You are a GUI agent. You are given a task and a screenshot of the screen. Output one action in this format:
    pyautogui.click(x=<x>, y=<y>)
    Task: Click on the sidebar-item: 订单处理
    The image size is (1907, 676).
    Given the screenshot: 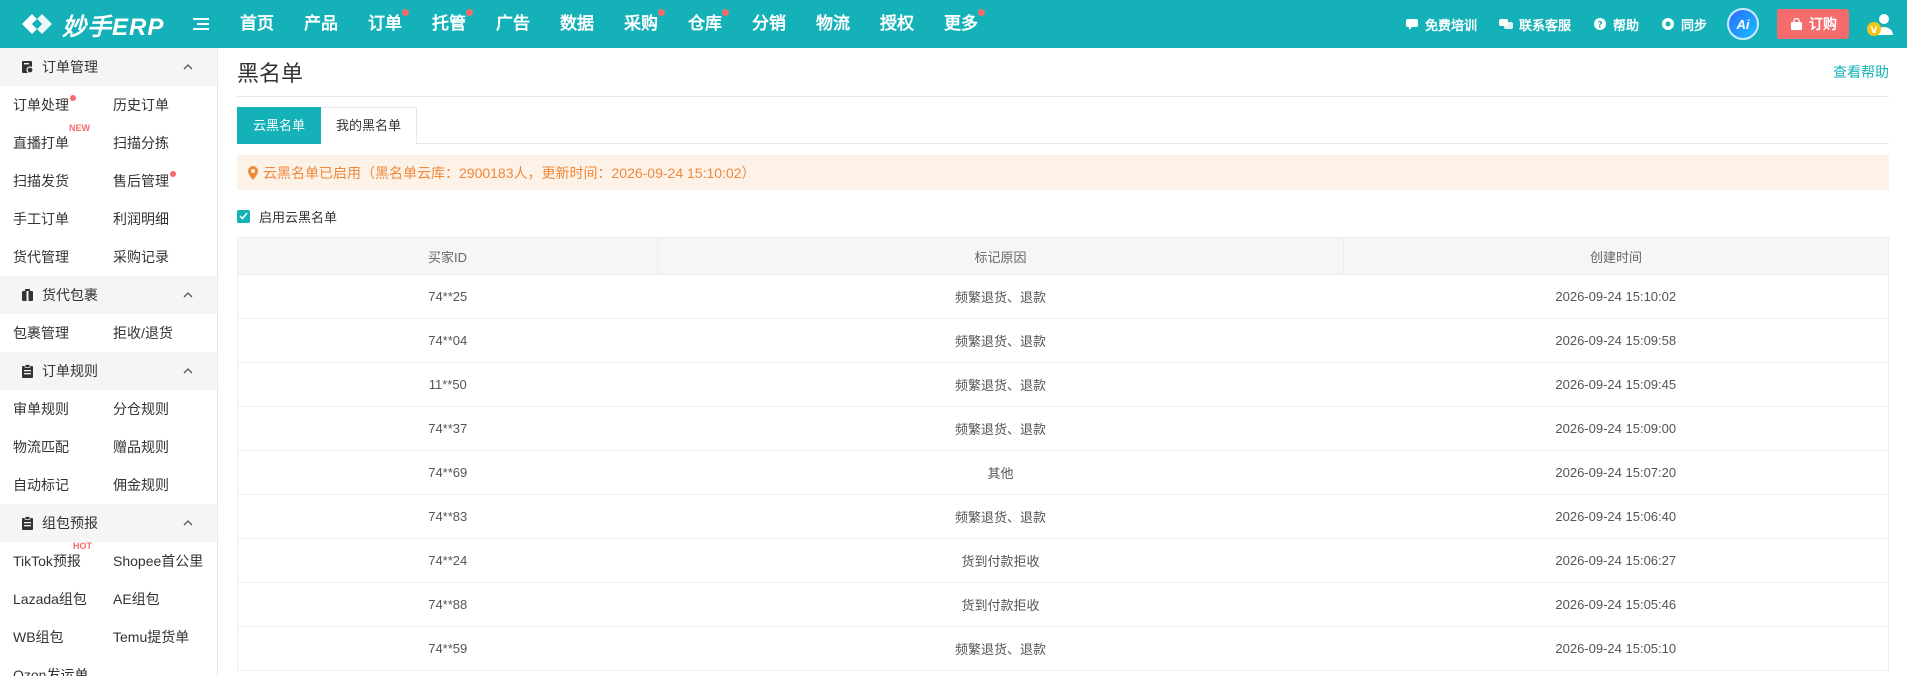 What is the action you would take?
    pyautogui.click(x=63, y=105)
    